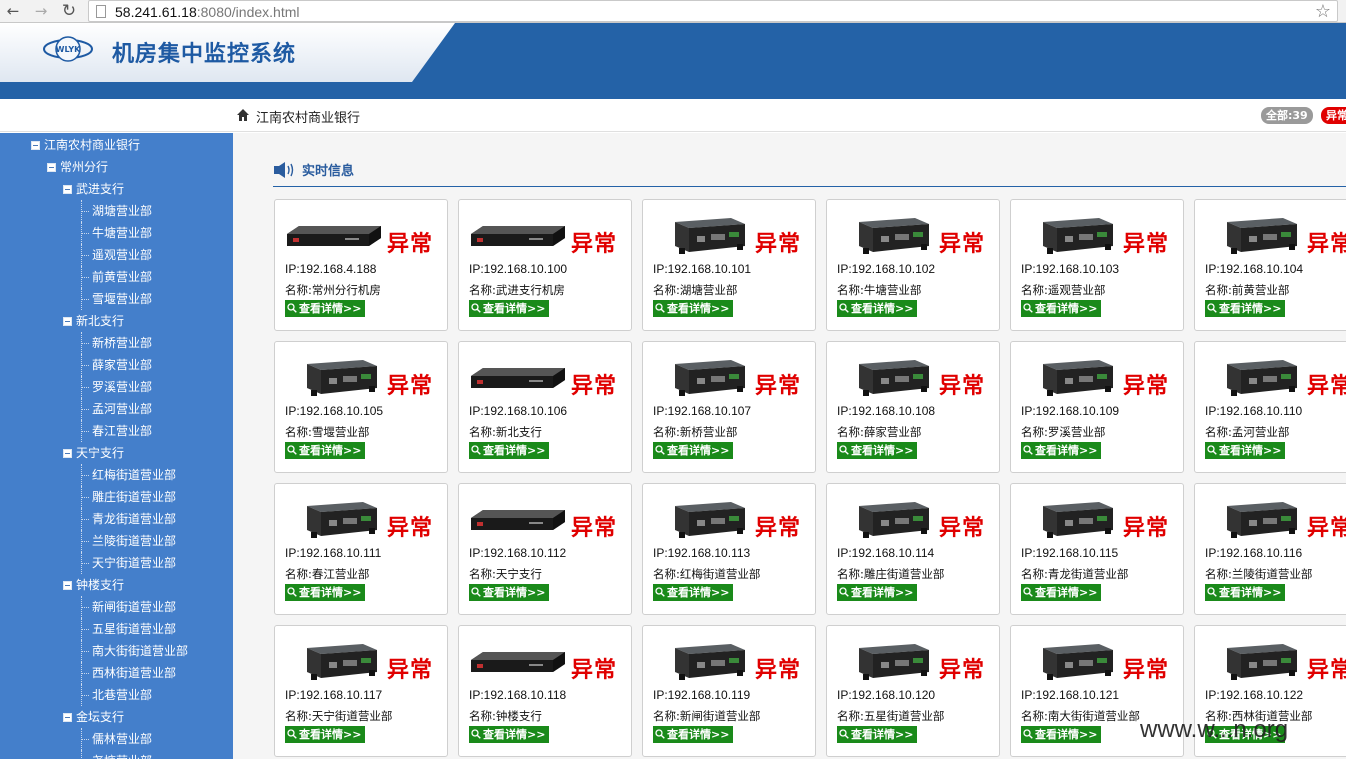 The image size is (1346, 759). I want to click on device-card: 异常 IP:192.168.10.100 名称:武进支行机房 查看详情>>, so click(545, 265).